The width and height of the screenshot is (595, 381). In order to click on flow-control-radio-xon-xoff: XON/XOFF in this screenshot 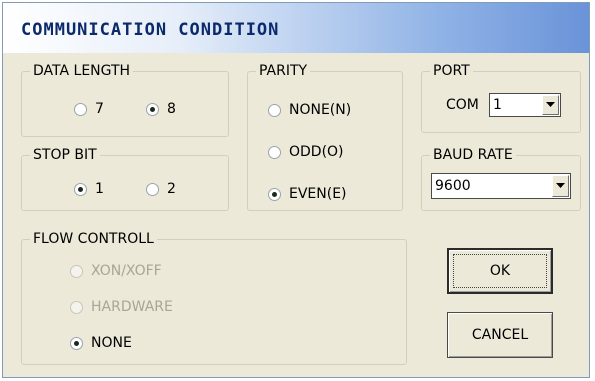, I will do `click(116, 271)`.